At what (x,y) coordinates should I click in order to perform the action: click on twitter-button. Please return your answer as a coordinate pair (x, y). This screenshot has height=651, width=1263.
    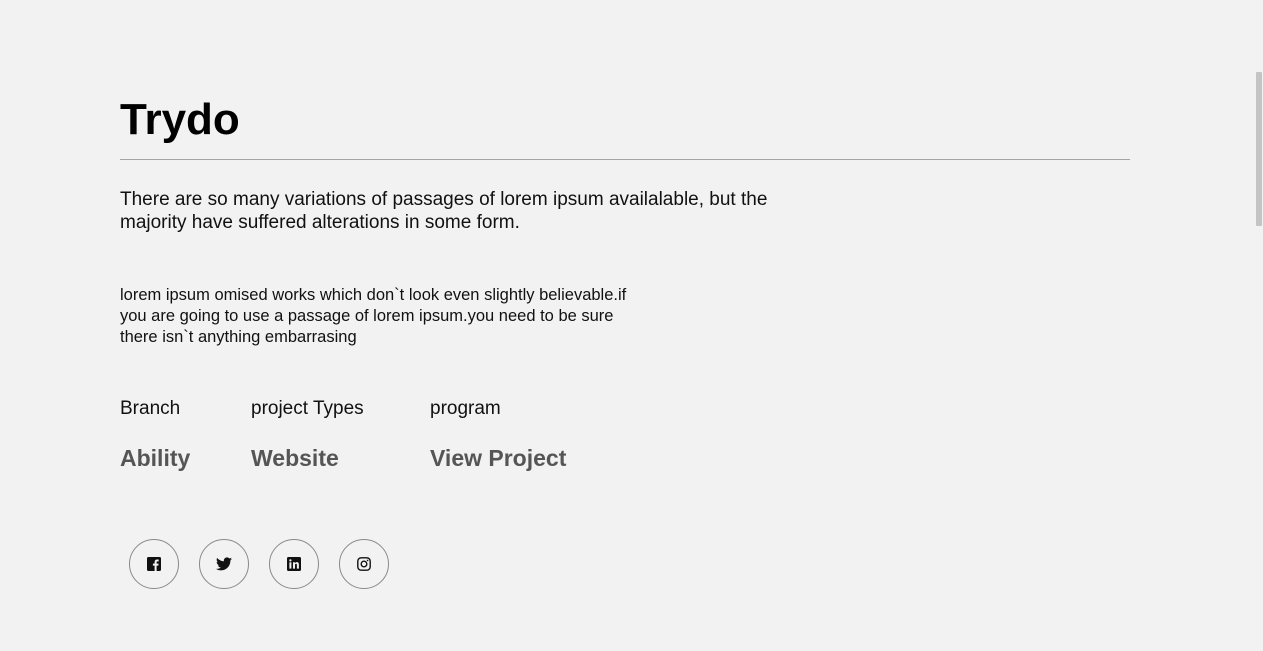
    Looking at the image, I should click on (224, 564).